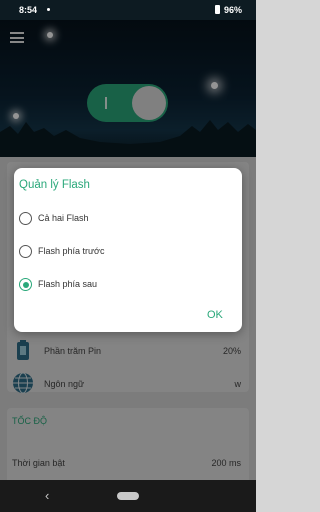  I want to click on status-bar: 8:54 96%, so click(128, 10).